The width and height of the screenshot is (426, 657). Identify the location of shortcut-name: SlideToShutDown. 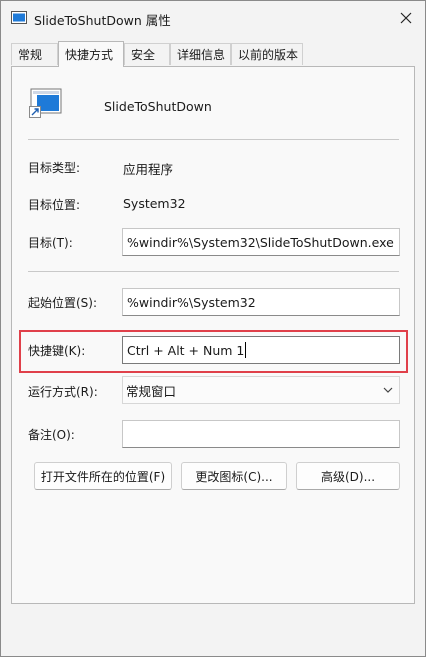
(158, 106).